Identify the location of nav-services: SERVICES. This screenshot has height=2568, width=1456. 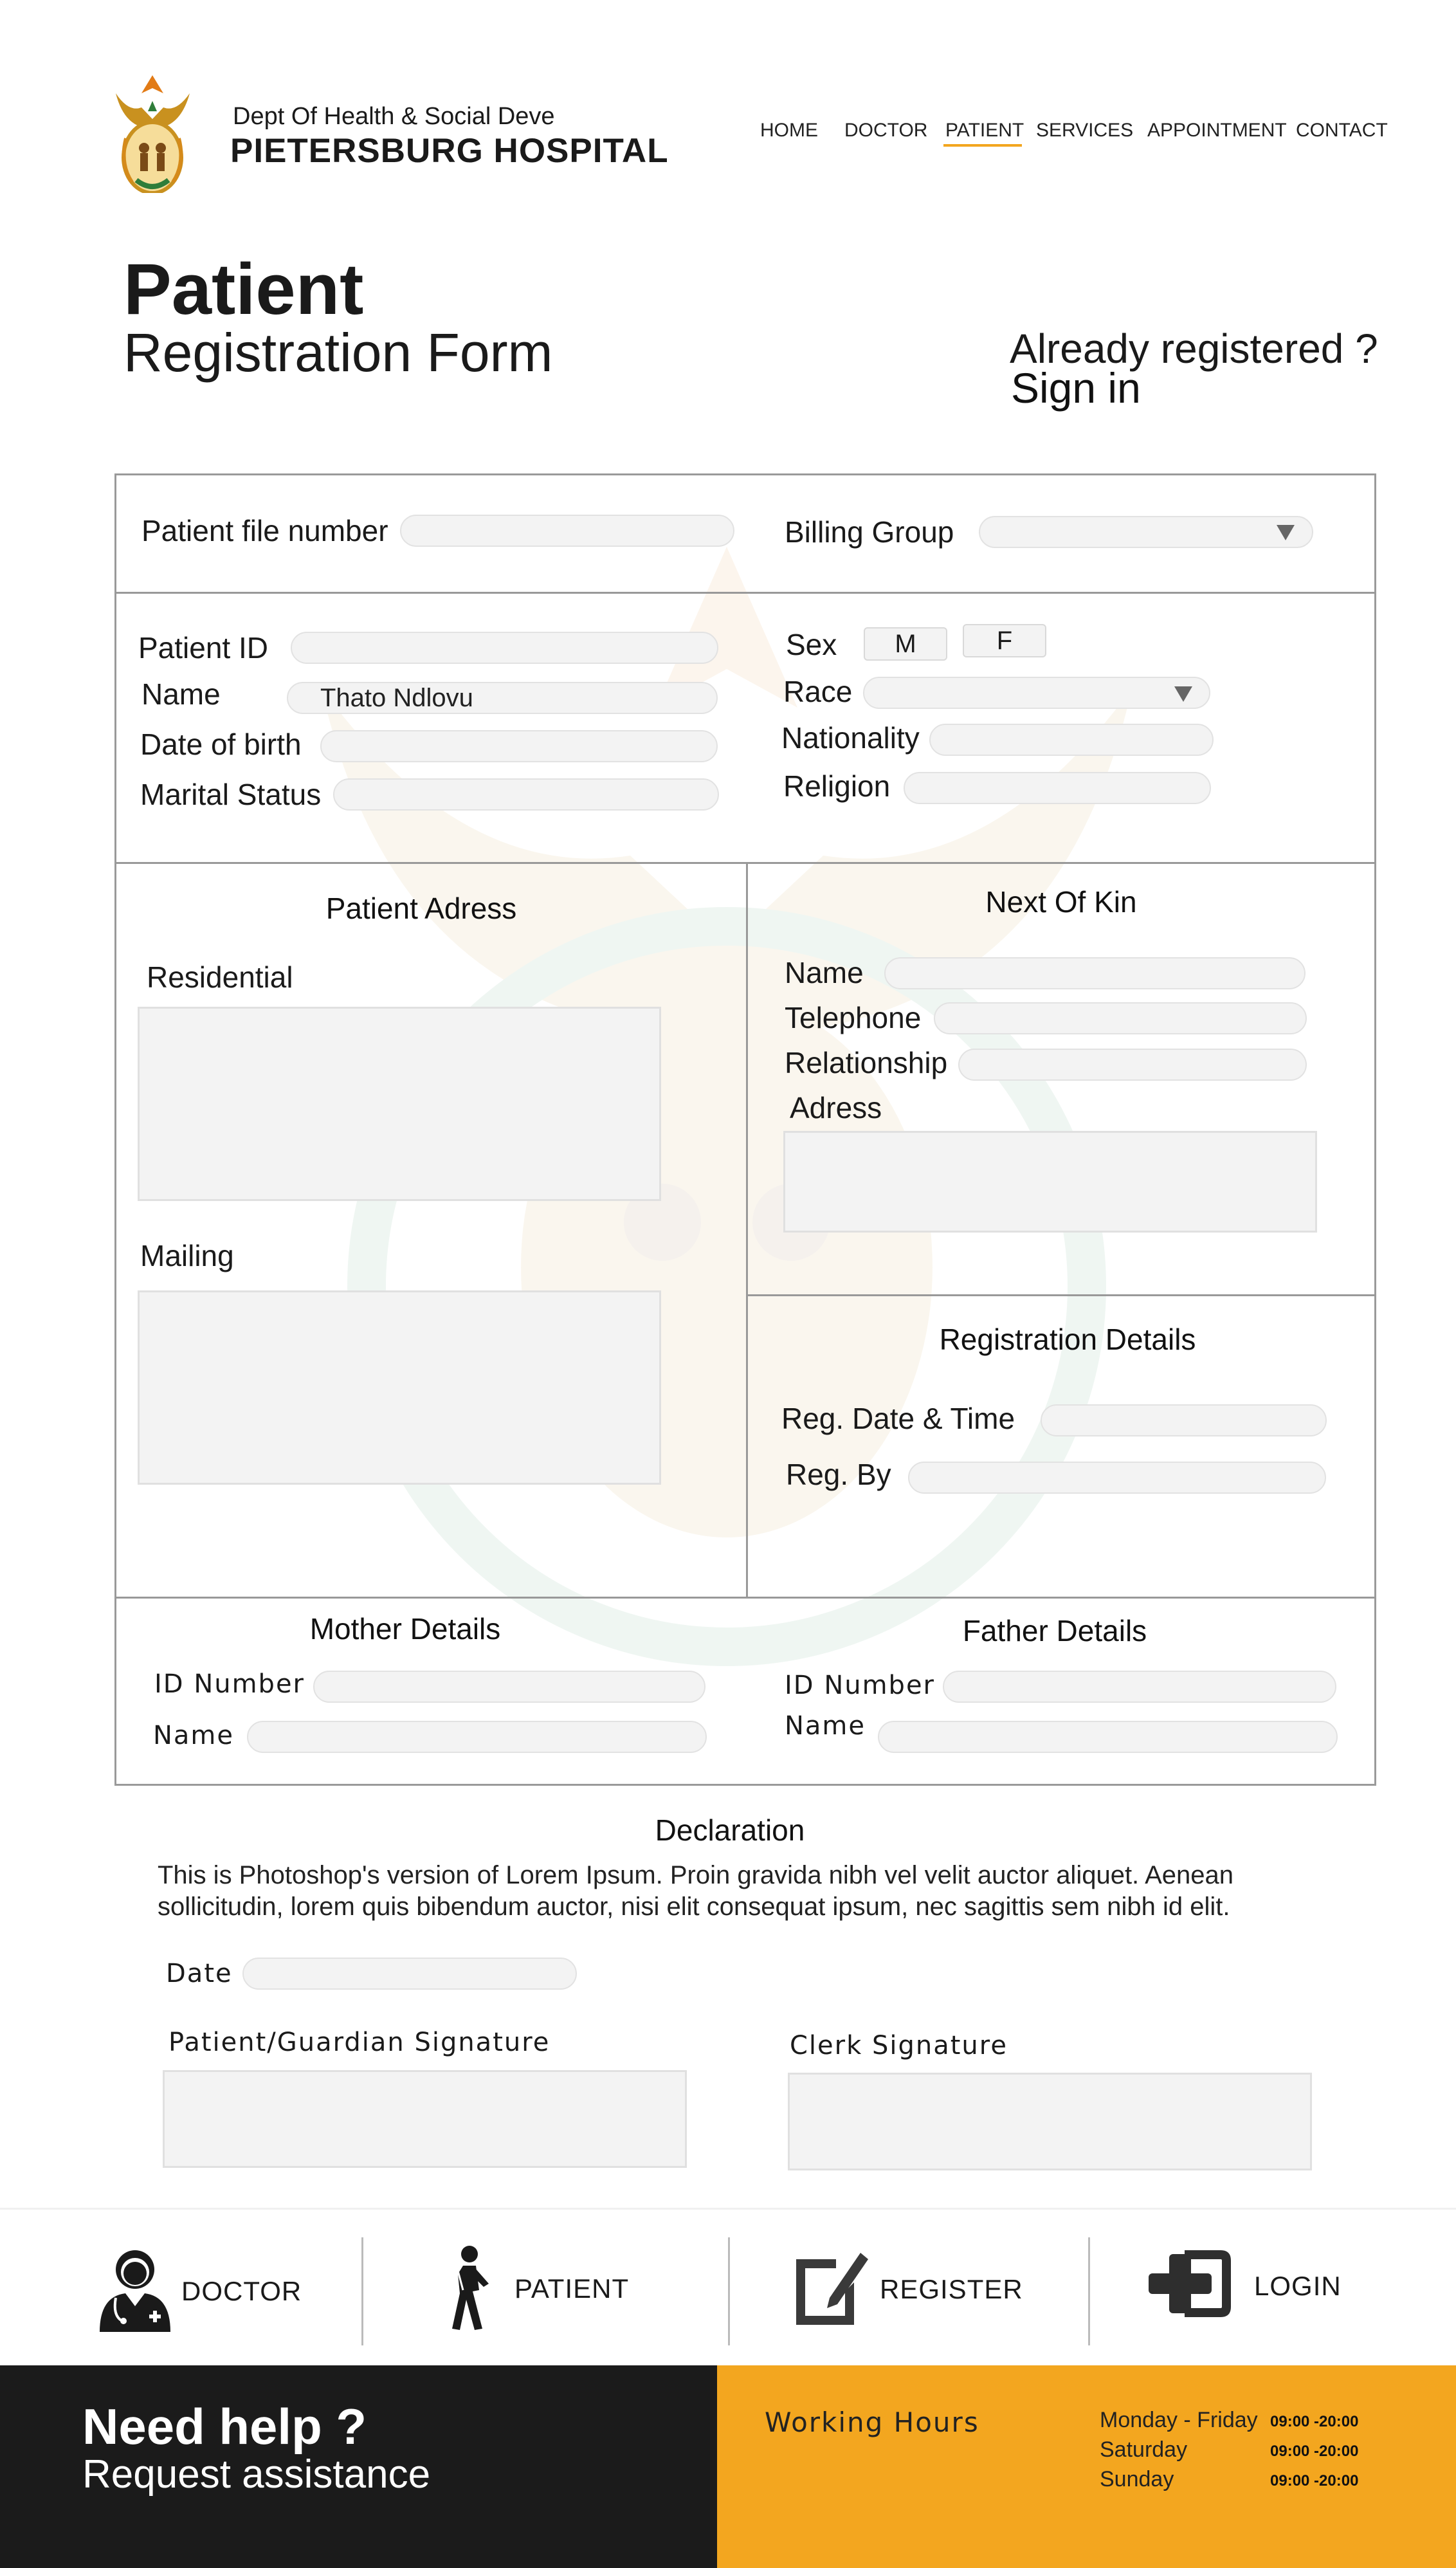
(1084, 131).